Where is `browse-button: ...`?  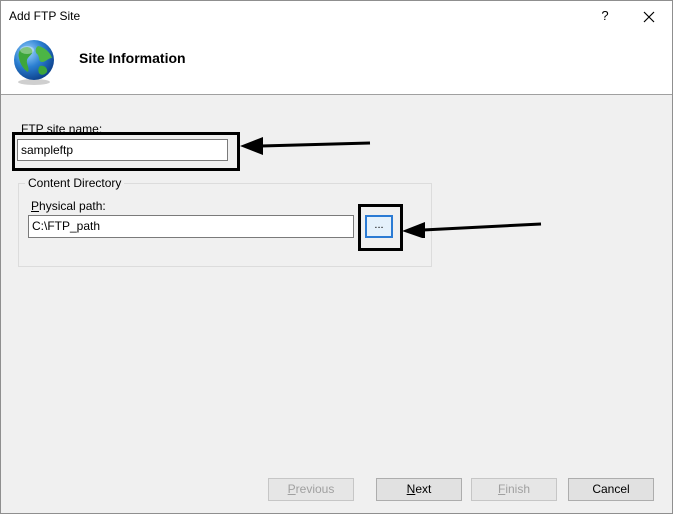 browse-button: ... is located at coordinates (379, 226).